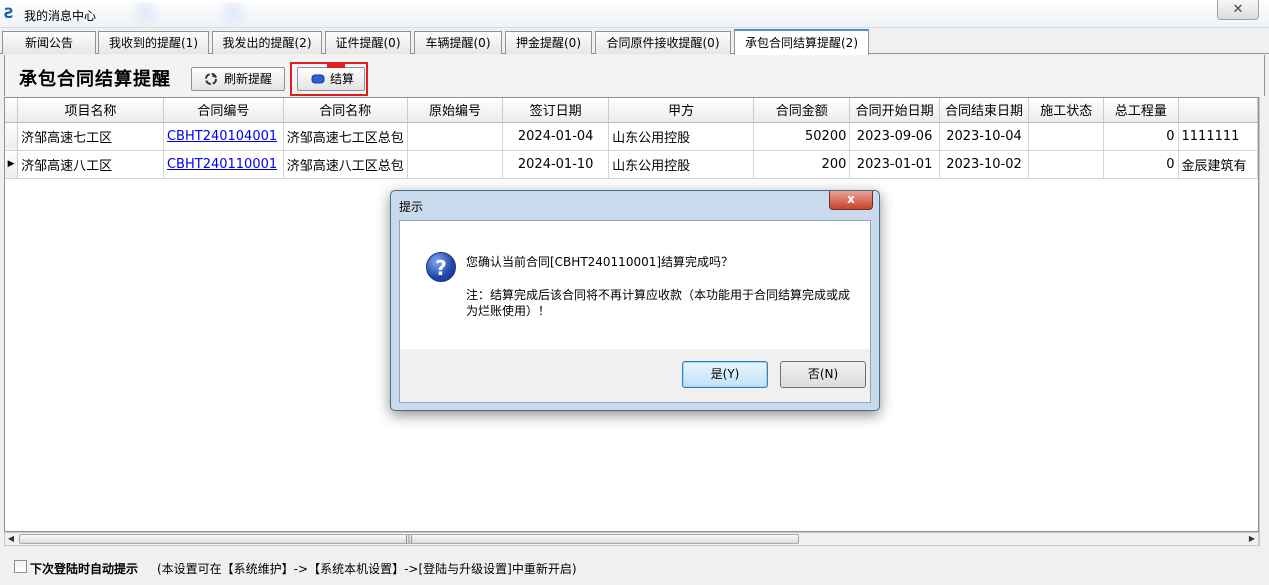 This screenshot has height=585, width=1269. Describe the element at coordinates (1066, 110) in the screenshot. I see `column-header: 施工状态` at that location.